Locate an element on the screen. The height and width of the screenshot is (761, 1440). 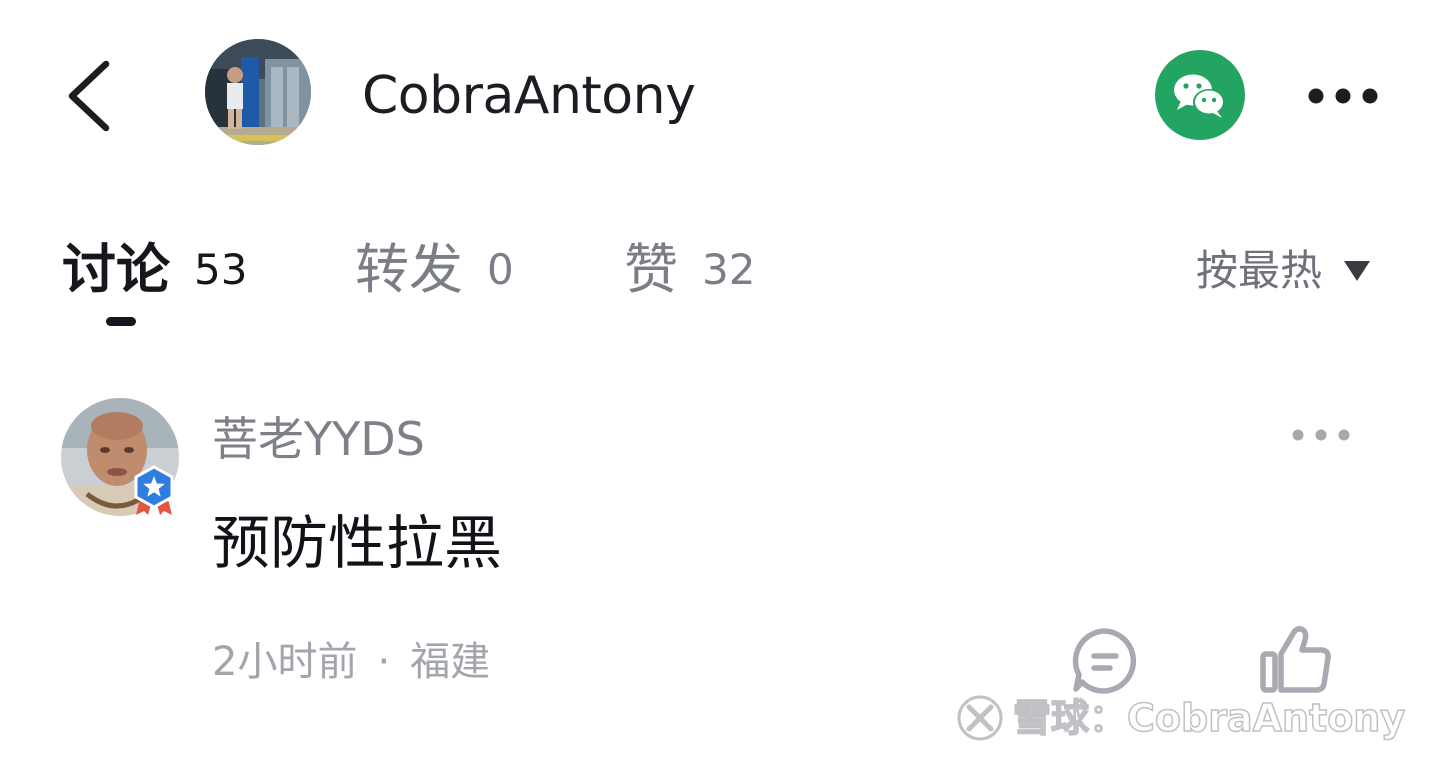
comment-meta: 2小时前 · 福建 is located at coordinates (351, 662).